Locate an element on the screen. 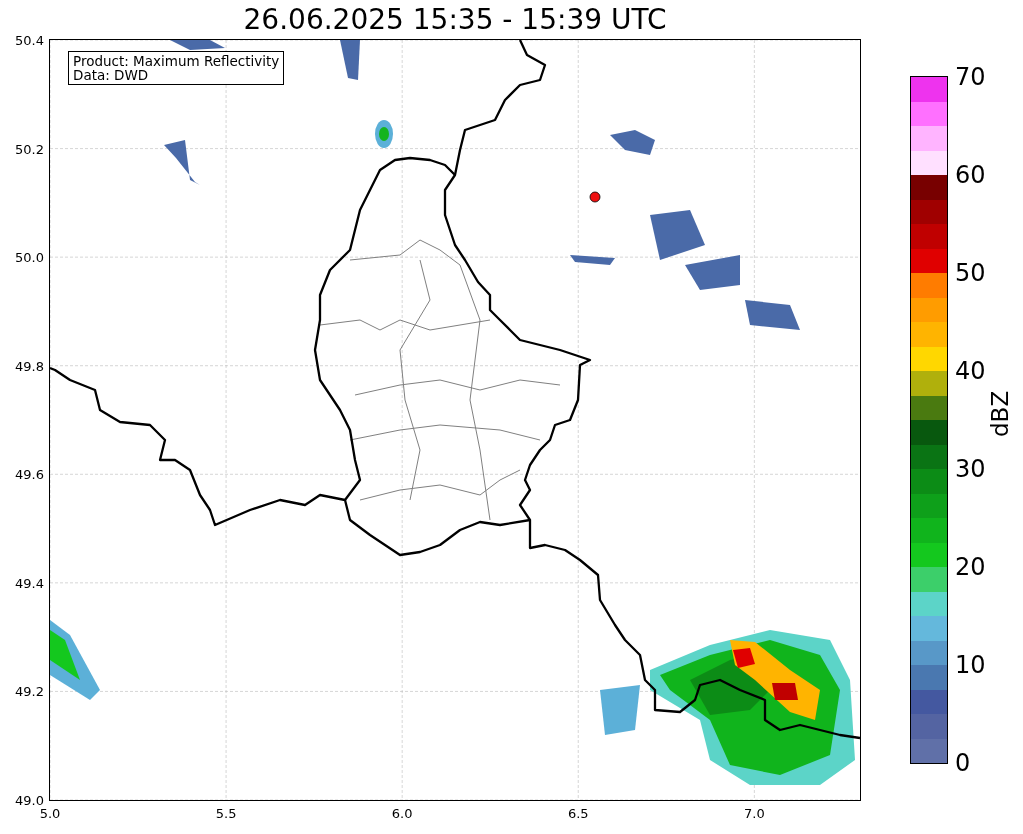  y-tick-label: 49.0 is located at coordinates (29, 800).